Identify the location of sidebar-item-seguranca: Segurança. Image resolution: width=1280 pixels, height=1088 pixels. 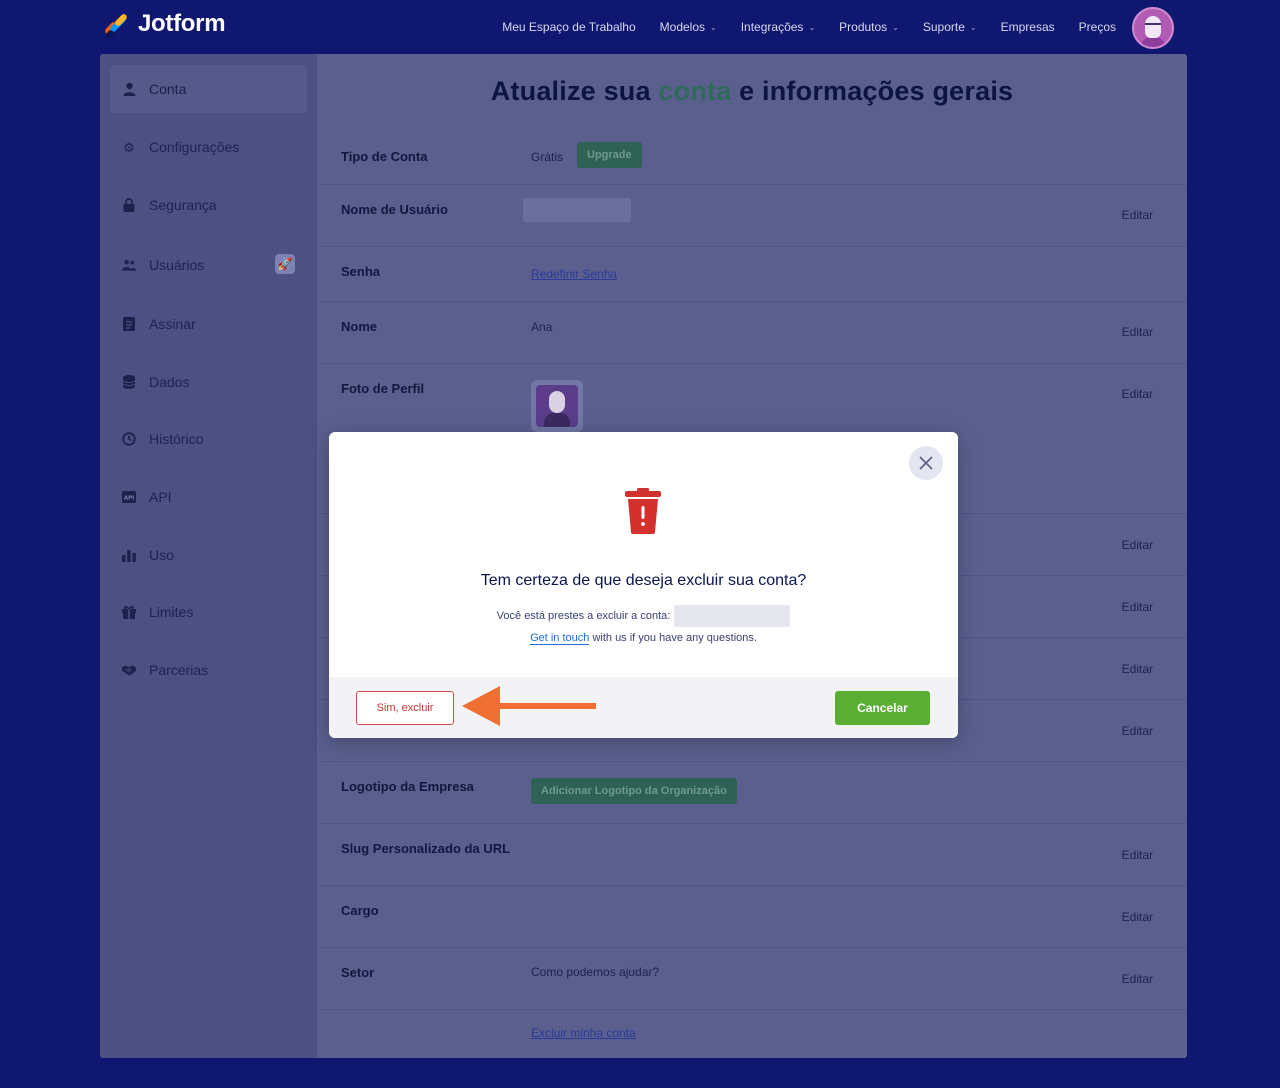
(208, 205).